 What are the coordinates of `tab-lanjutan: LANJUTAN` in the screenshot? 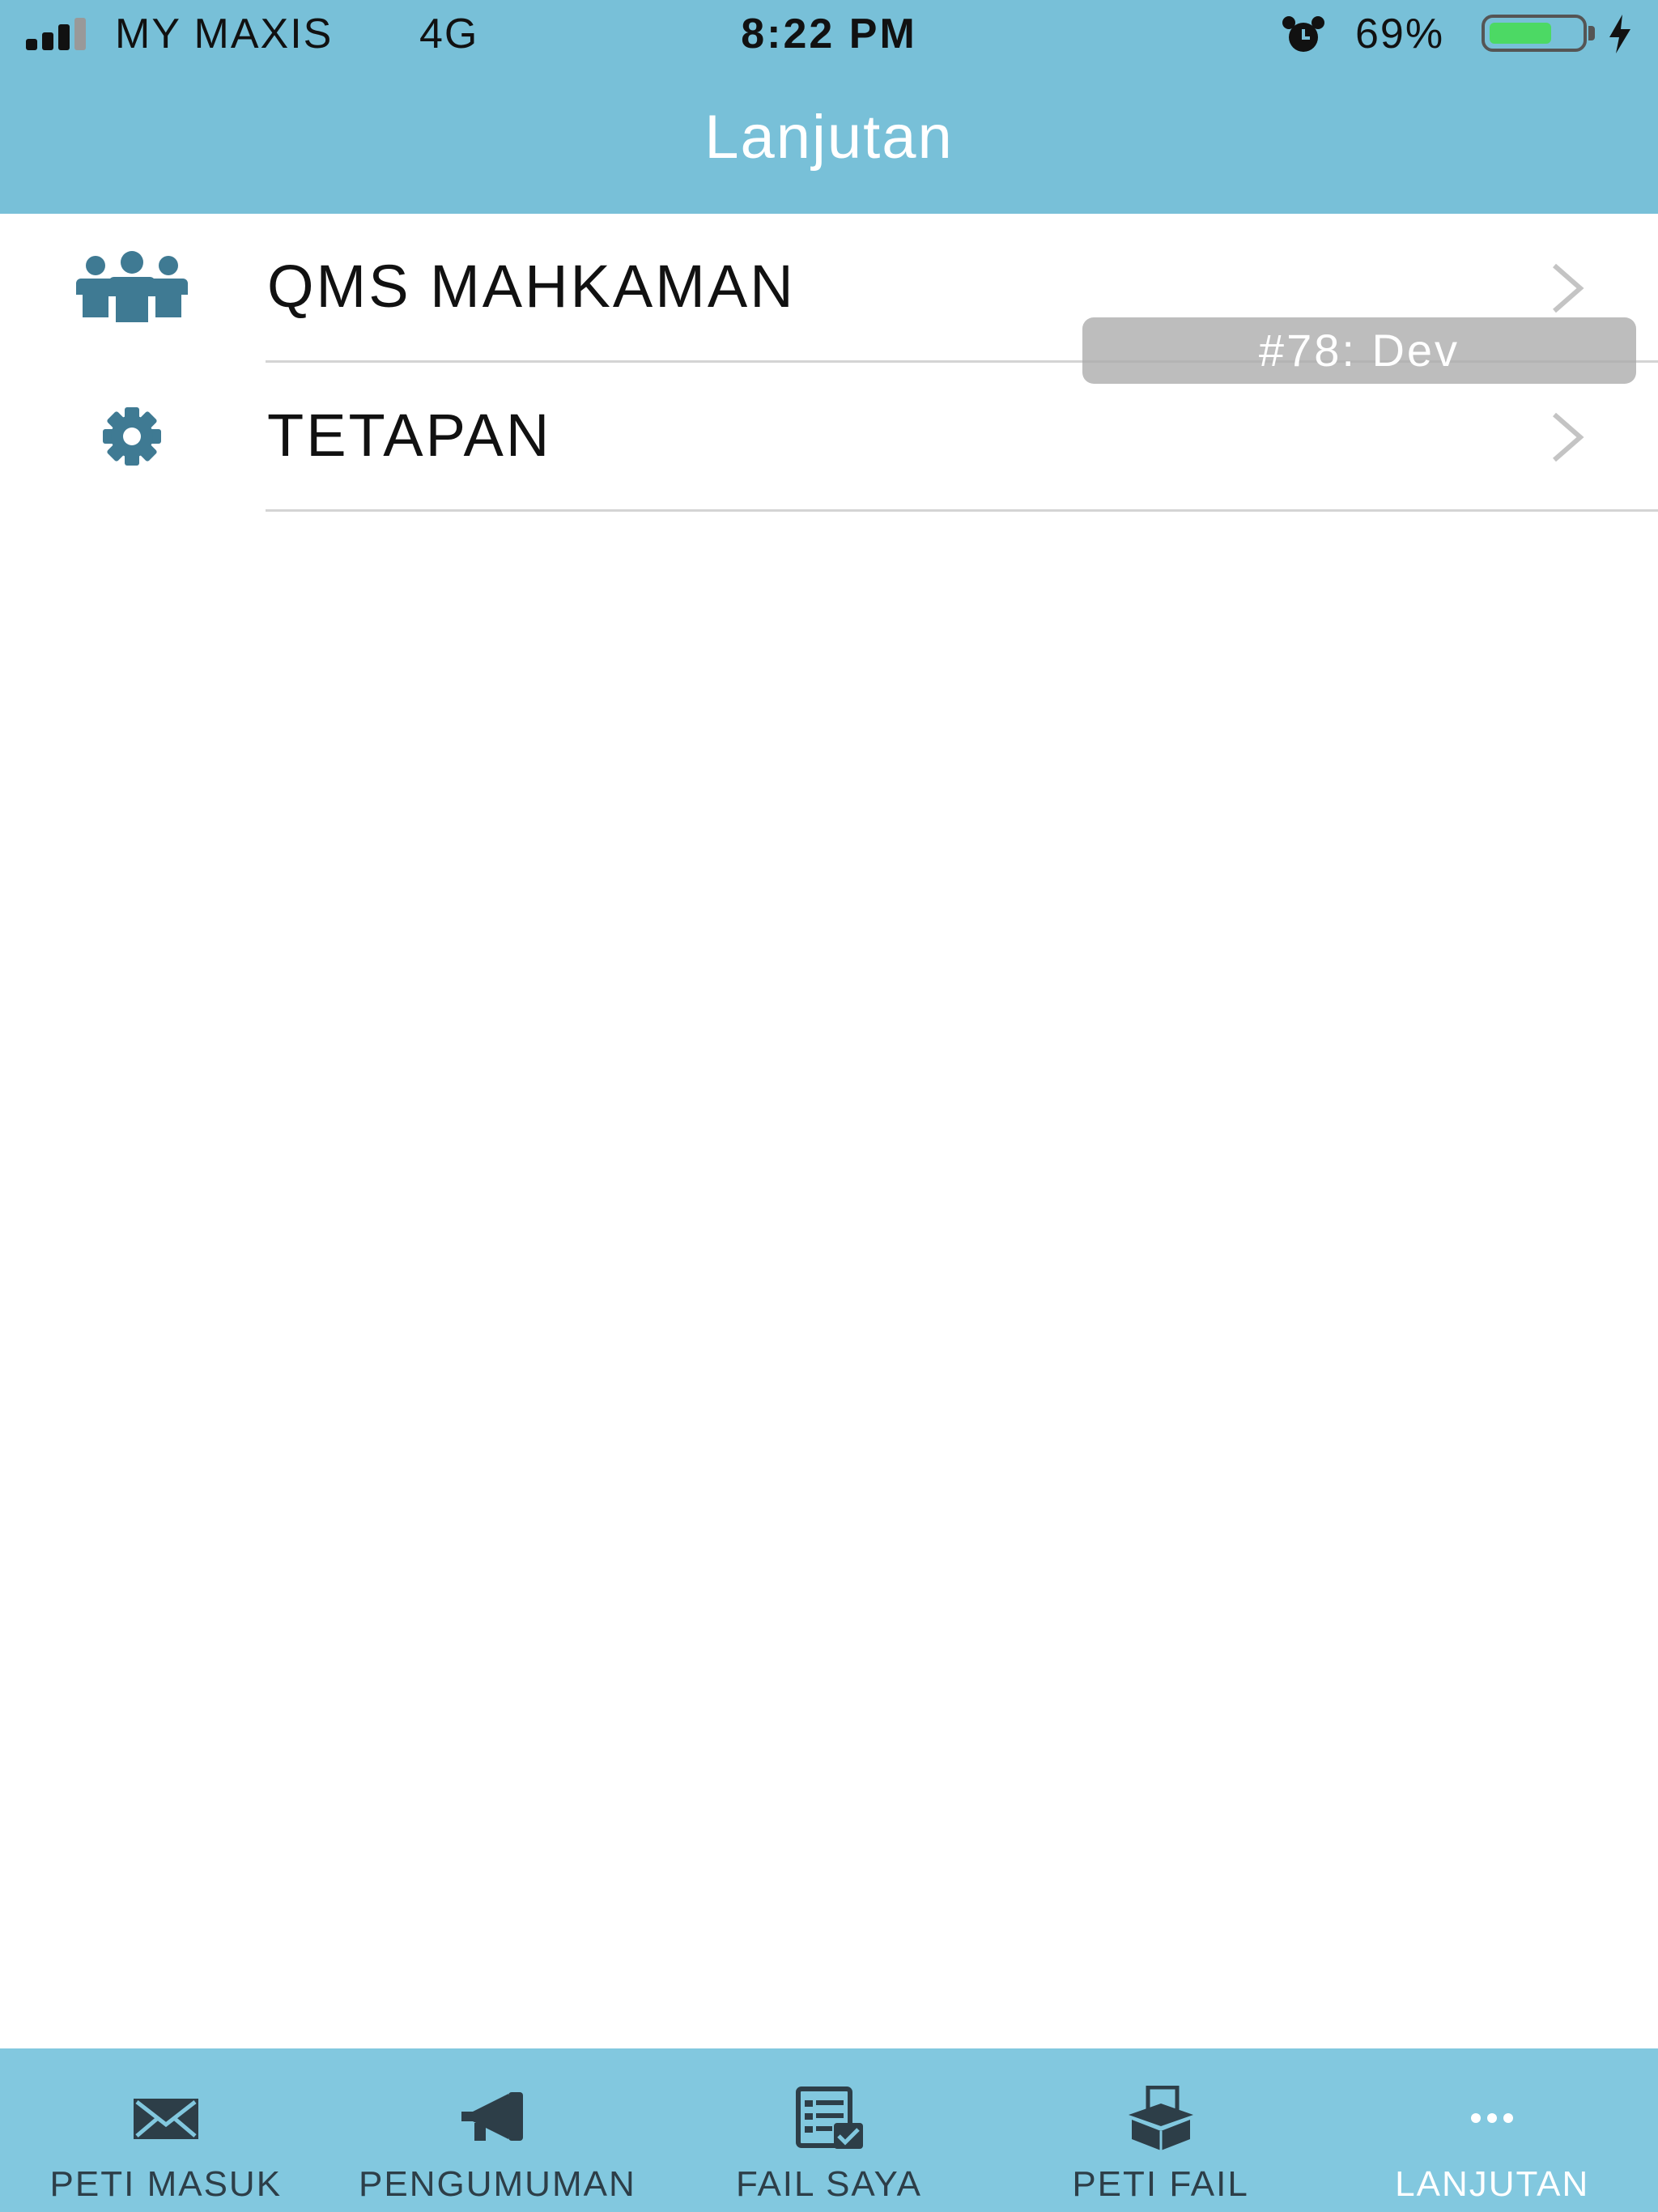 It's located at (1492, 2130).